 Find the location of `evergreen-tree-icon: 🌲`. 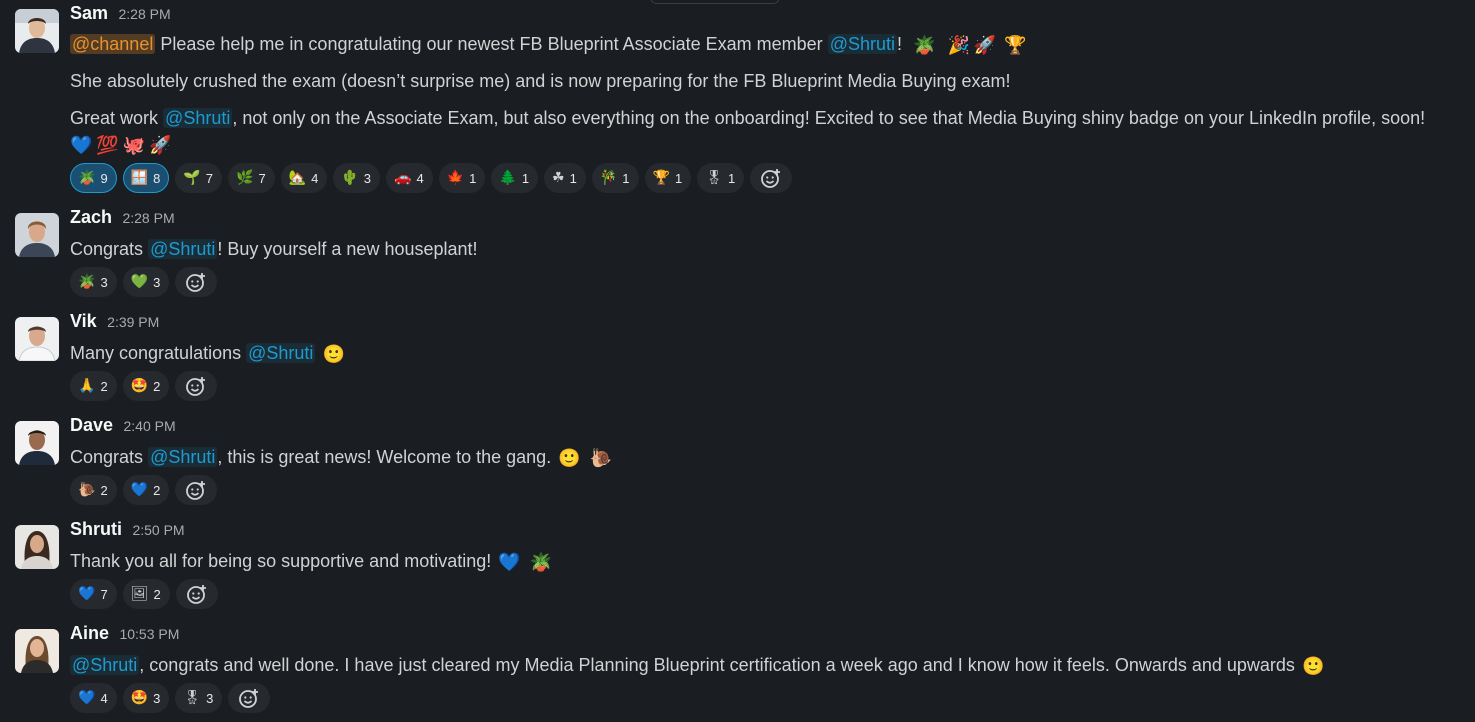

evergreen-tree-icon: 🌲 is located at coordinates (508, 178).